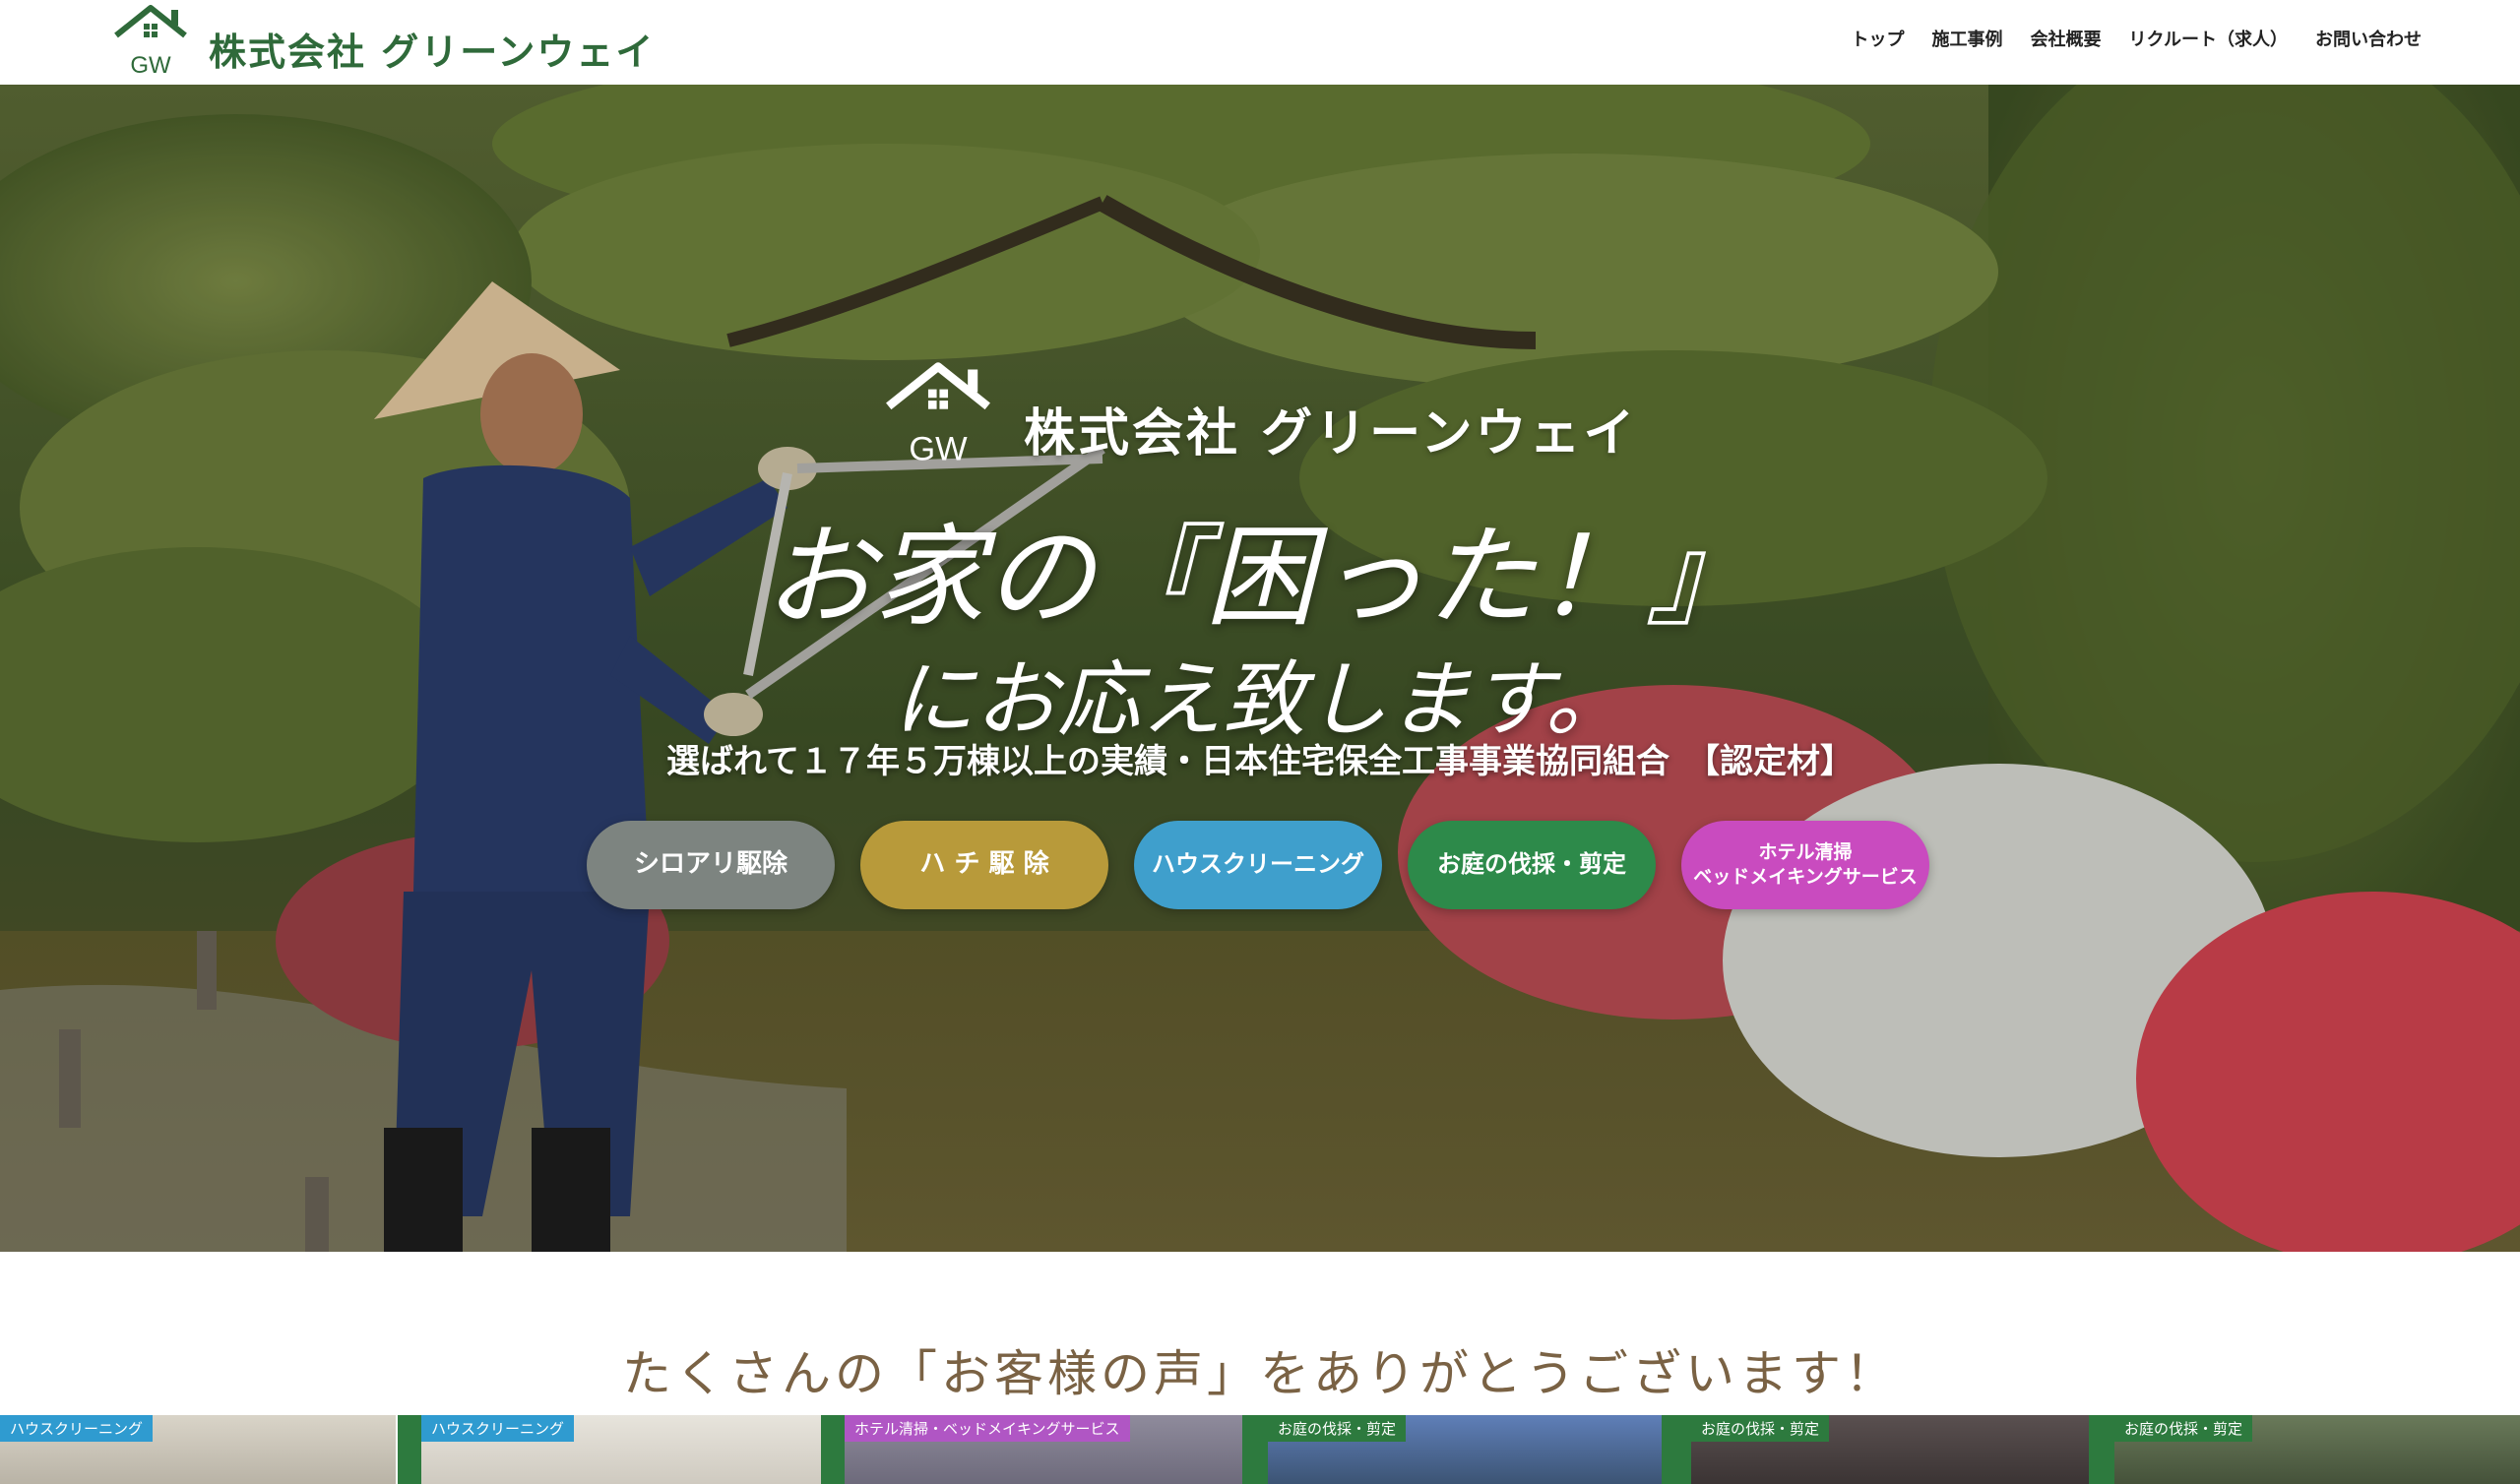 The image size is (2520, 1484). I want to click on service-house-cleaning-button: ハウスクリーニング, so click(1258, 865).